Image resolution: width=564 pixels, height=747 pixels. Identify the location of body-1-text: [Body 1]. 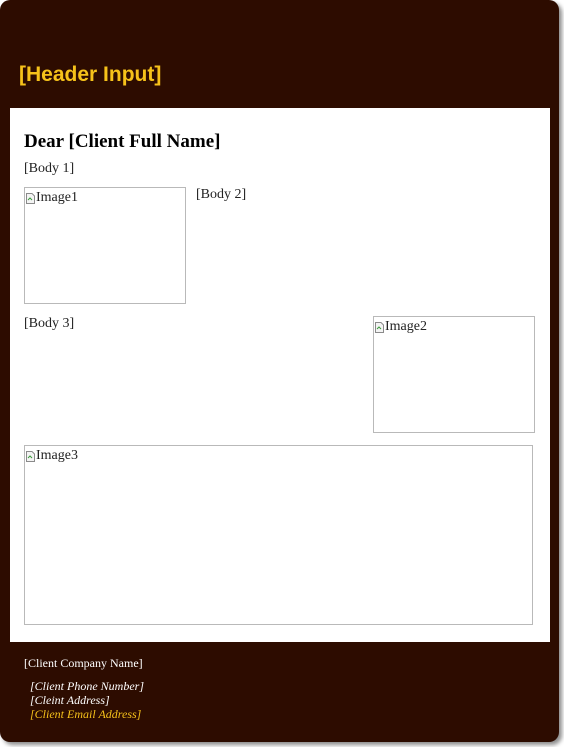
(49, 168).